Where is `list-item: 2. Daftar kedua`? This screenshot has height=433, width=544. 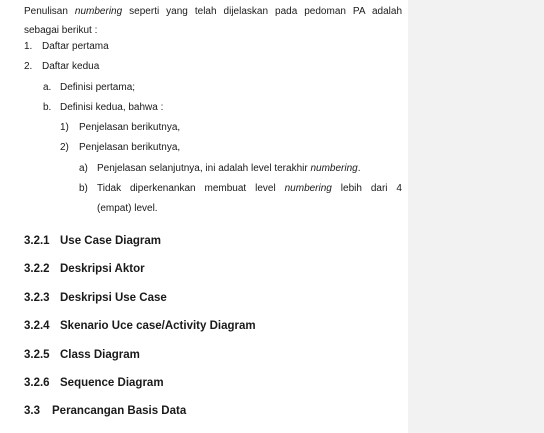
list-item: 2. Daftar kedua is located at coordinates (61, 67).